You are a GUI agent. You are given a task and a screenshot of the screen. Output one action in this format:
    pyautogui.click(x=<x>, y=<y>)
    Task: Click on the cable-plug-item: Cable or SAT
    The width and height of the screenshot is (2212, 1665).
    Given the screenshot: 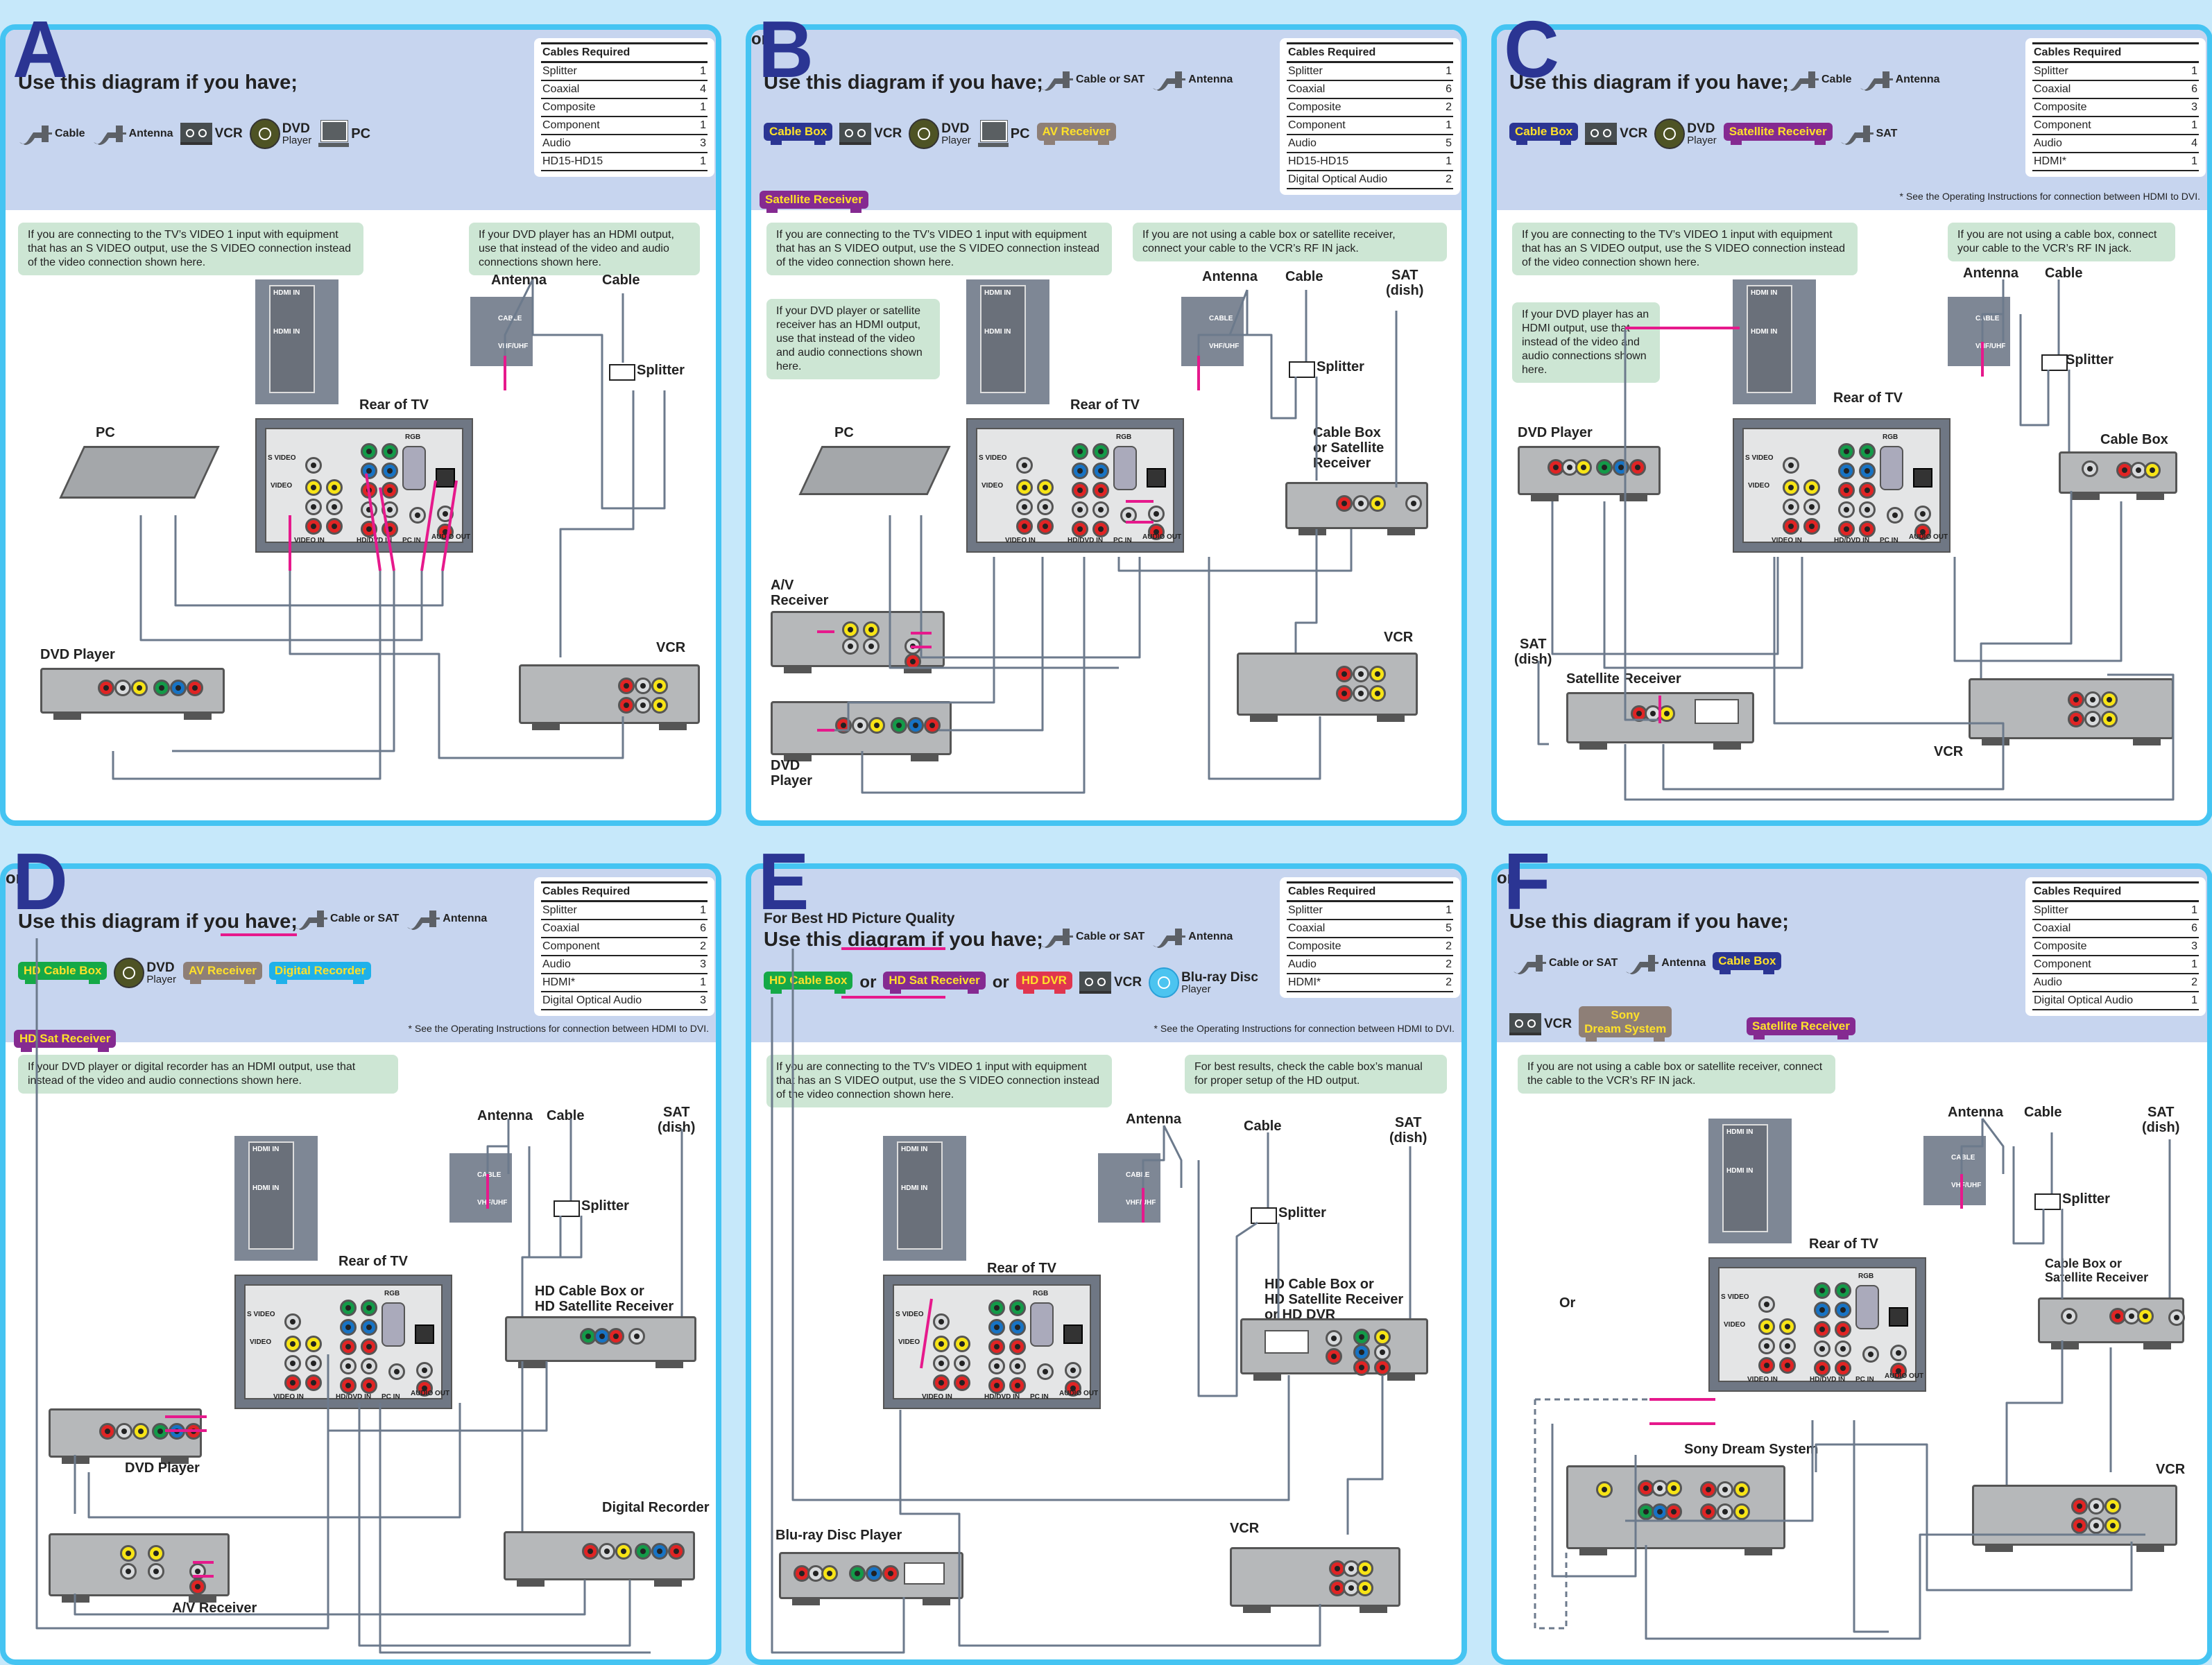 What is the action you would take?
    pyautogui.click(x=1091, y=79)
    